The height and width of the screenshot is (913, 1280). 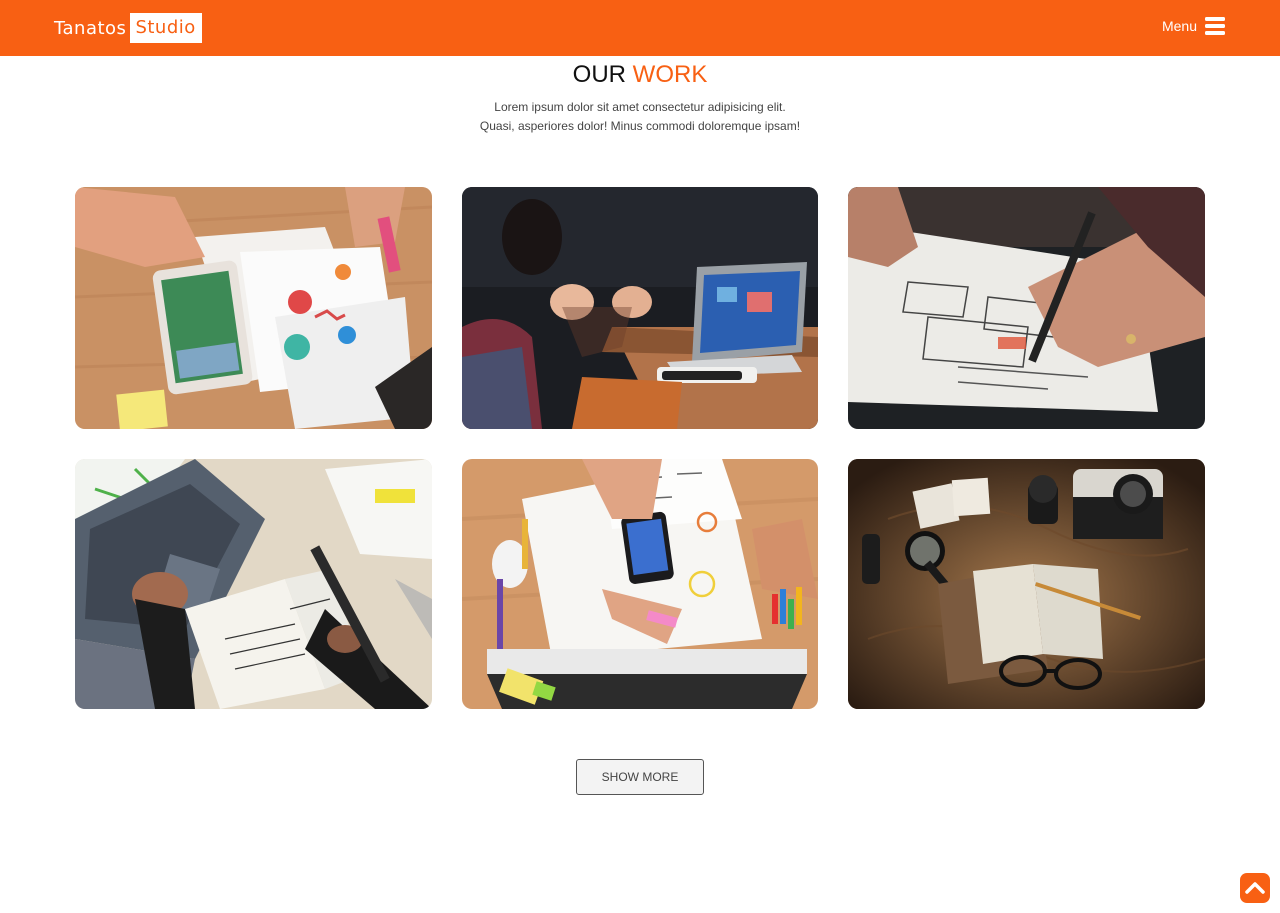 What do you see at coordinates (1215, 26) in the screenshot?
I see `hamburger-icon` at bounding box center [1215, 26].